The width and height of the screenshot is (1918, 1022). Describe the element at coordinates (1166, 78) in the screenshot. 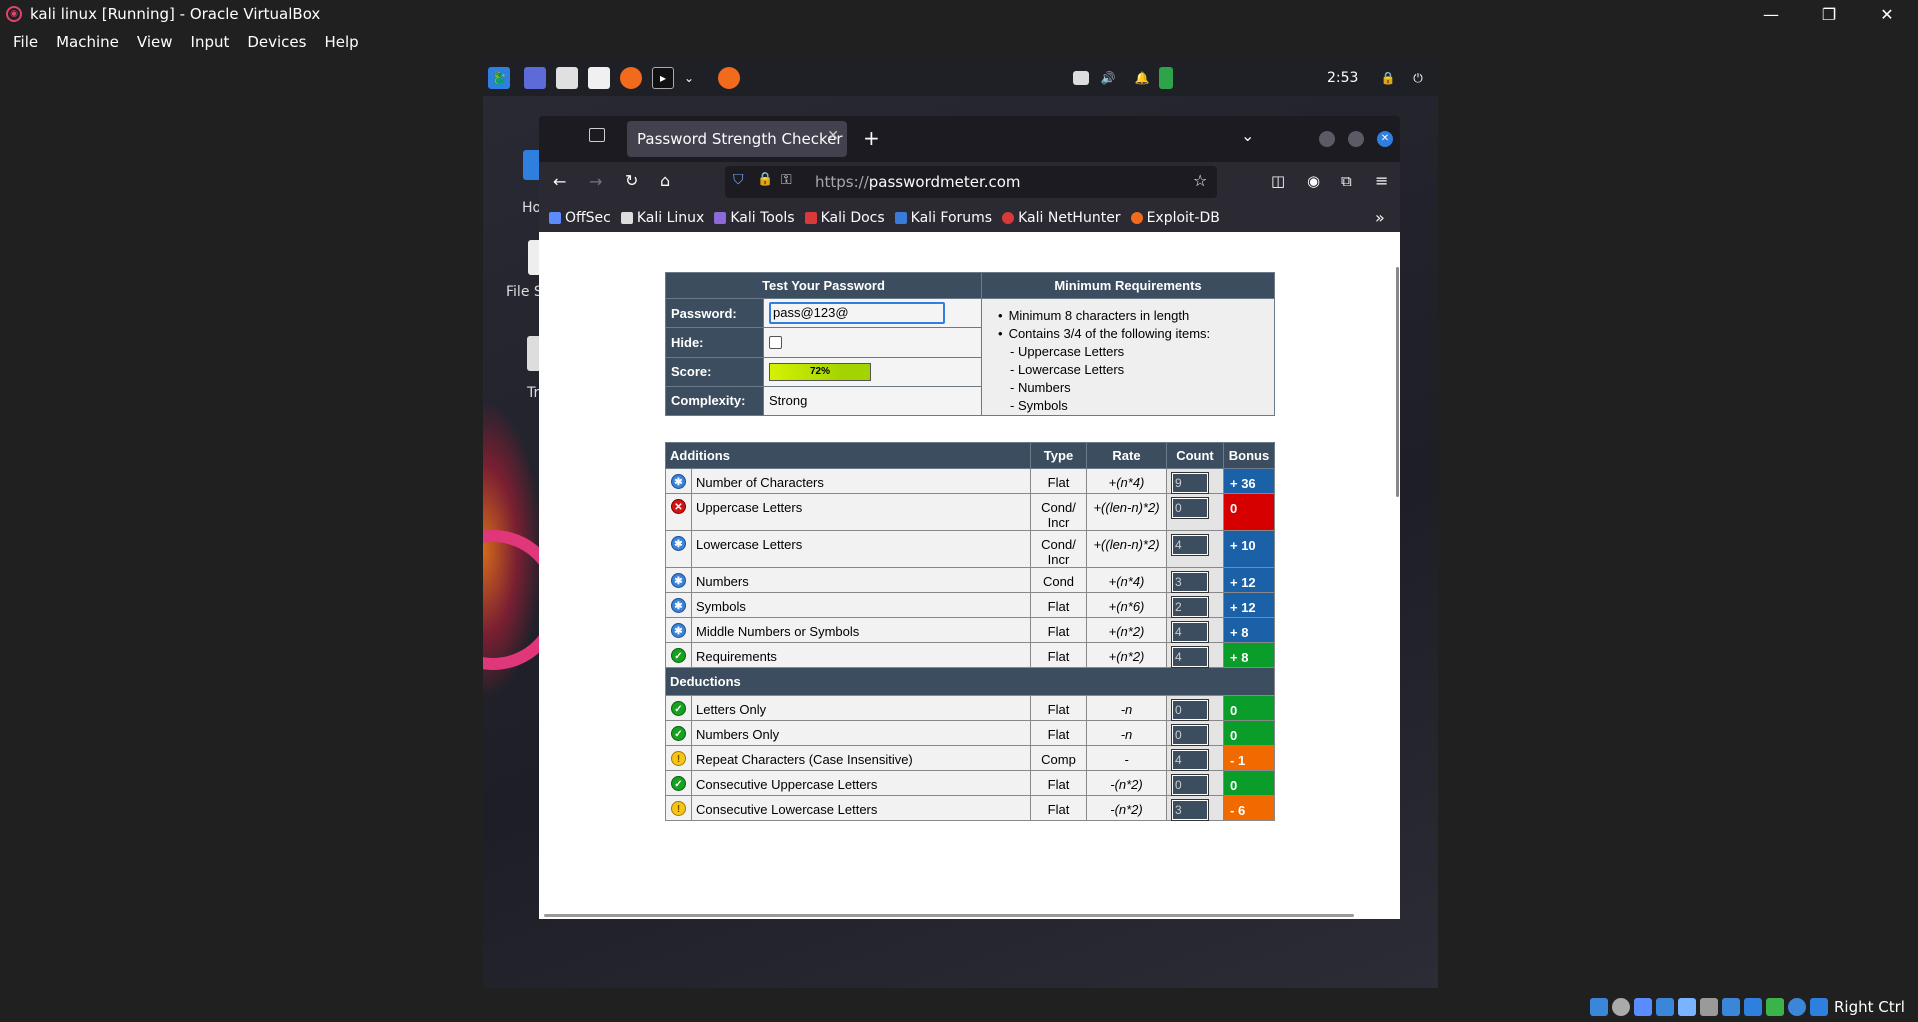

I see `battery-icon` at that location.